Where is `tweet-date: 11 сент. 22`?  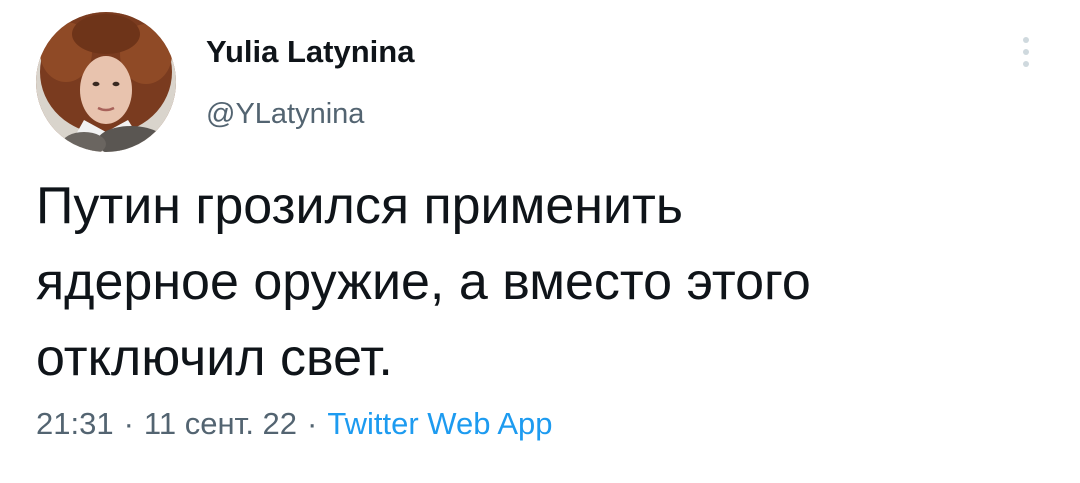
tweet-date: 11 сент. 22 is located at coordinates (220, 423).